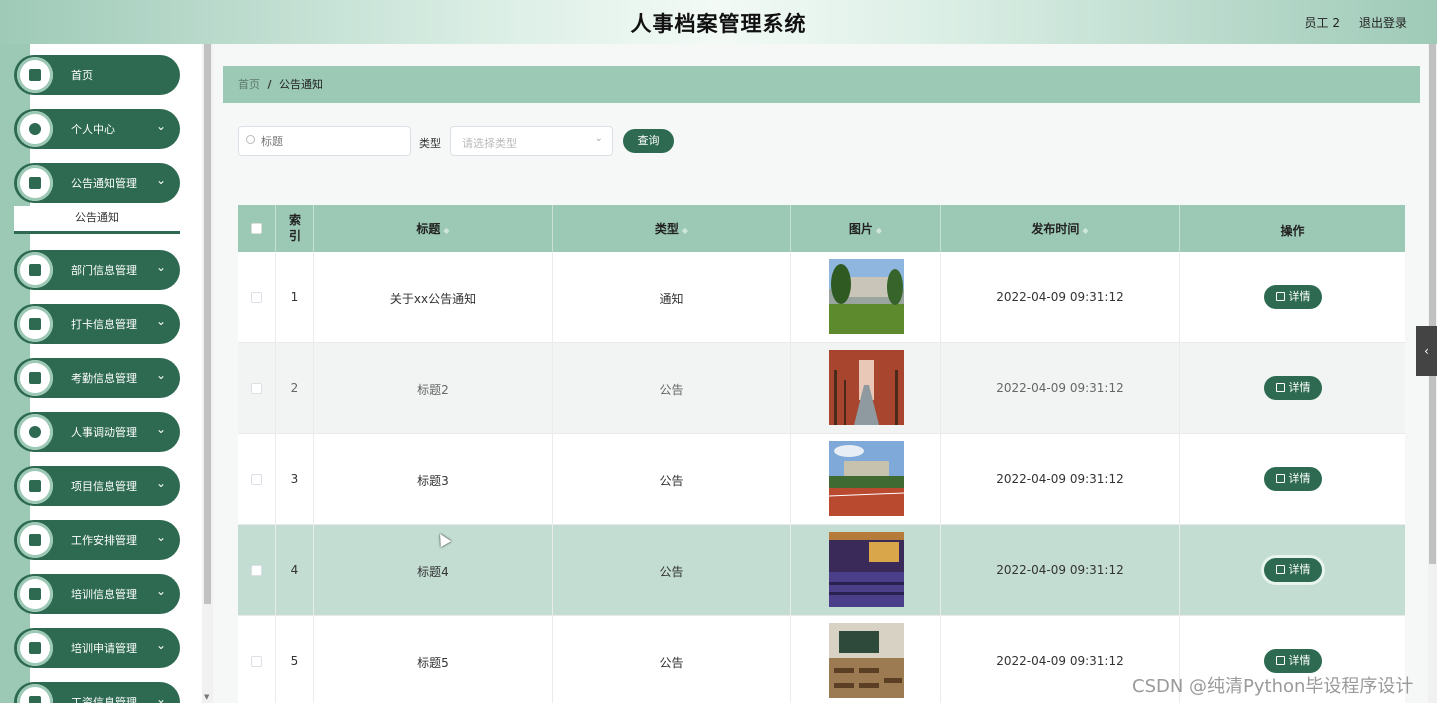 Image resolution: width=1437 pixels, height=703 pixels. Describe the element at coordinates (97, 183) in the screenshot. I see `sidebar-item-notice: 公告通知管理 ⌄` at that location.